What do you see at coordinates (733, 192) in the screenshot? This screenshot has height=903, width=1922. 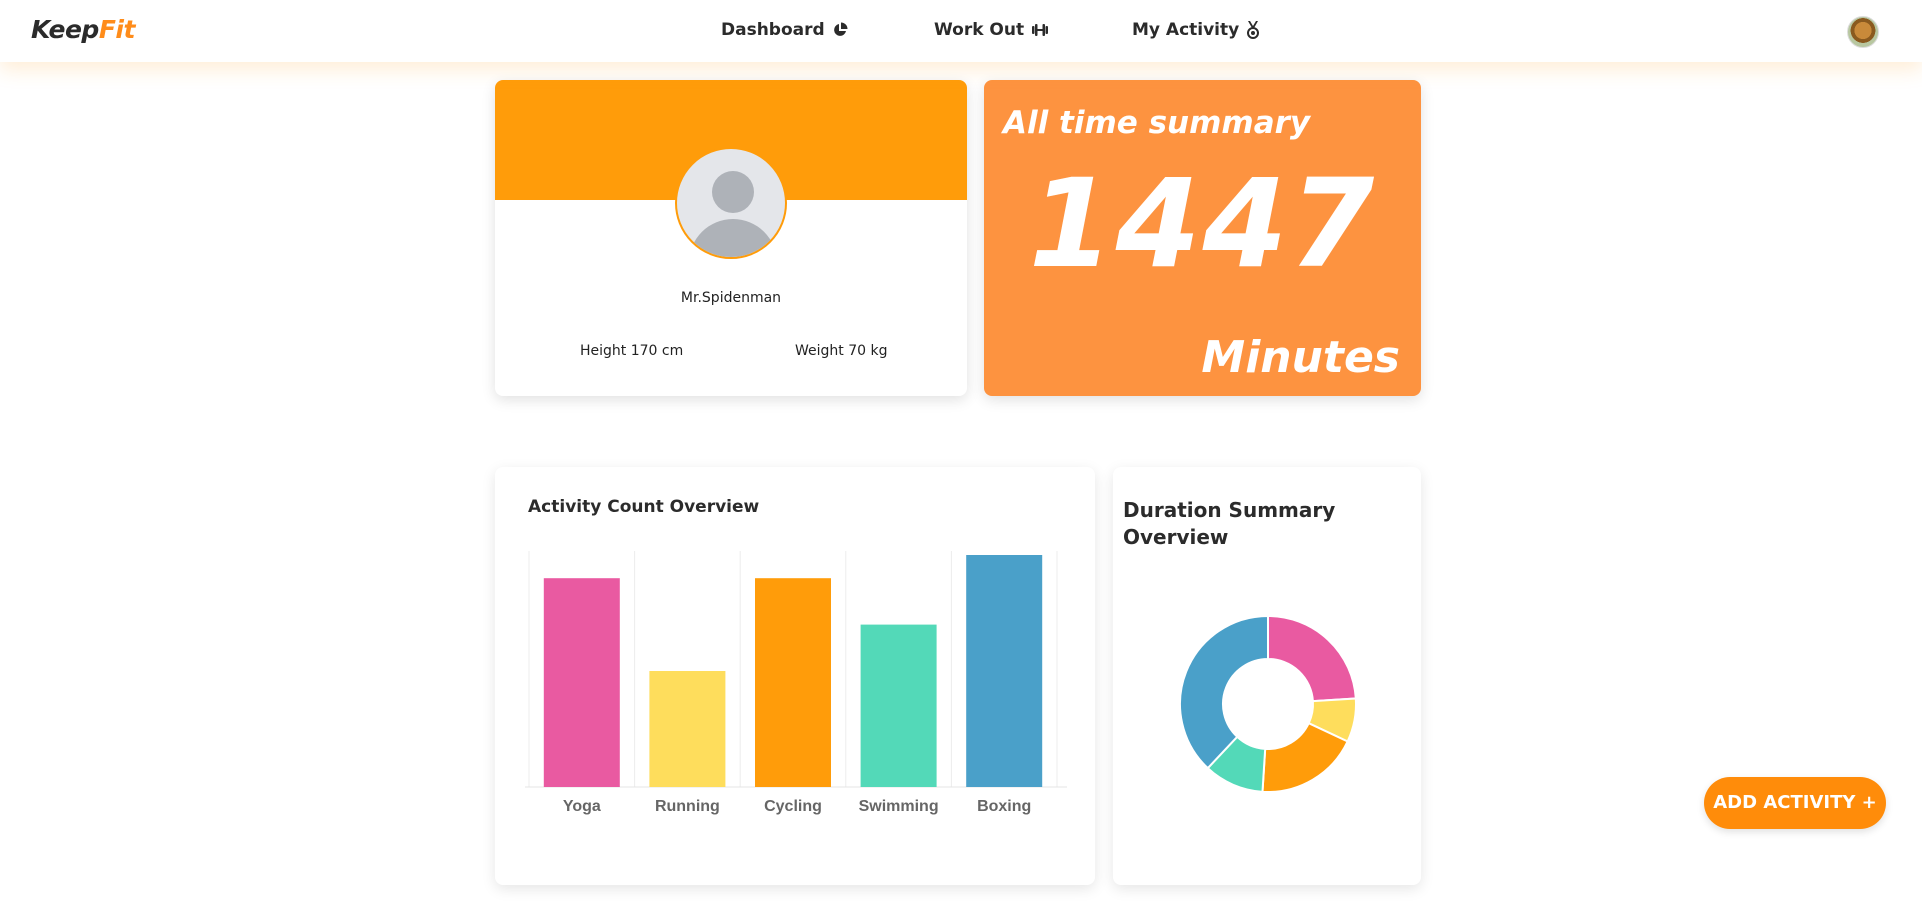 I see `avatar-head-shape` at bounding box center [733, 192].